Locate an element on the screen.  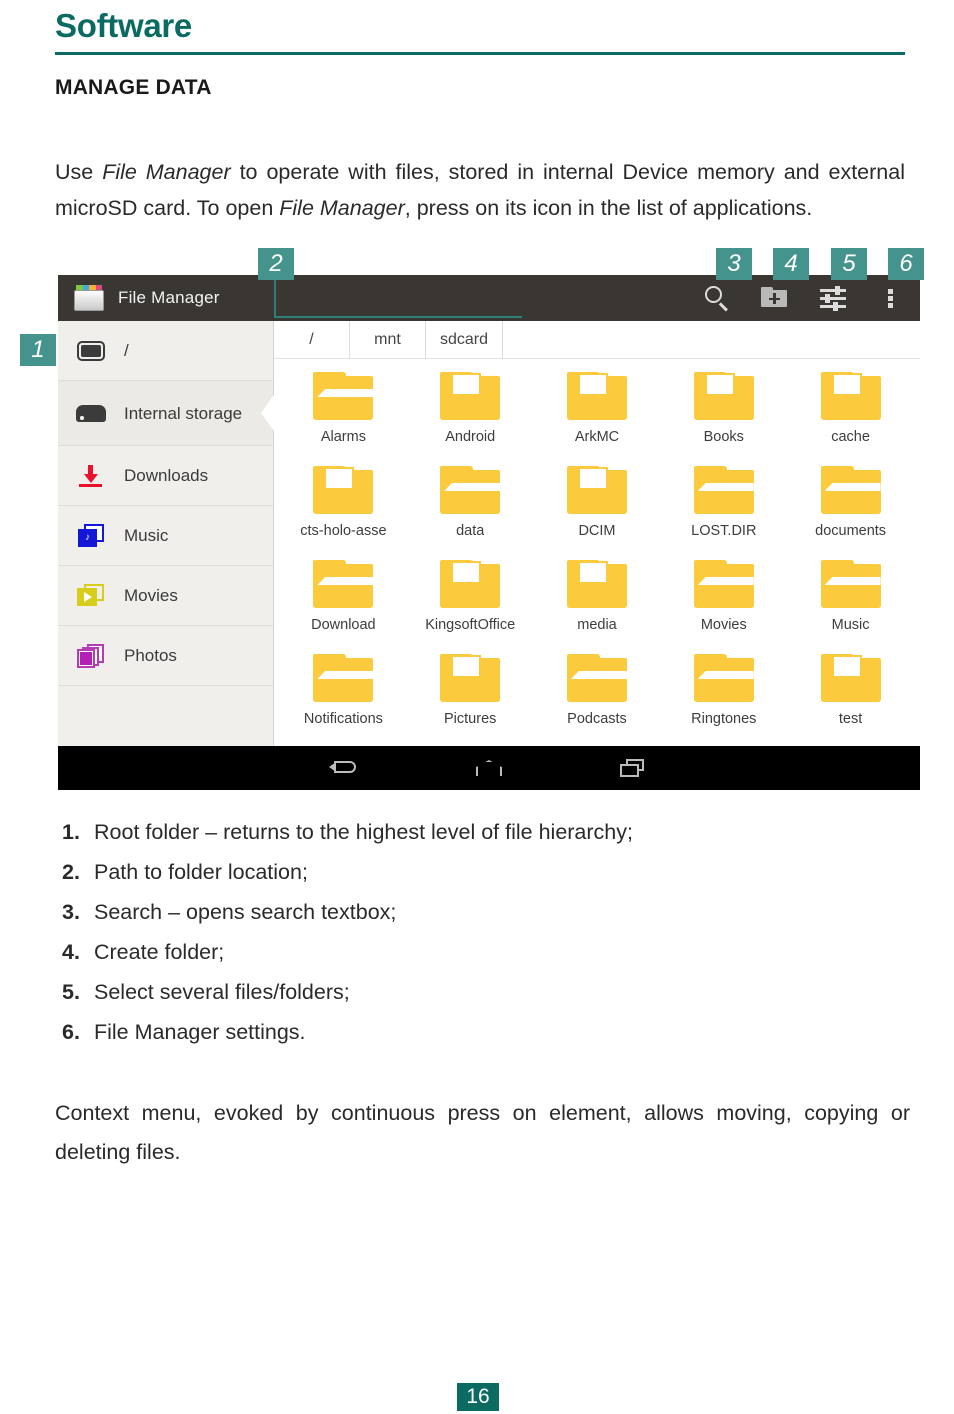
folder-item: Alarms is located at coordinates (343, 411).